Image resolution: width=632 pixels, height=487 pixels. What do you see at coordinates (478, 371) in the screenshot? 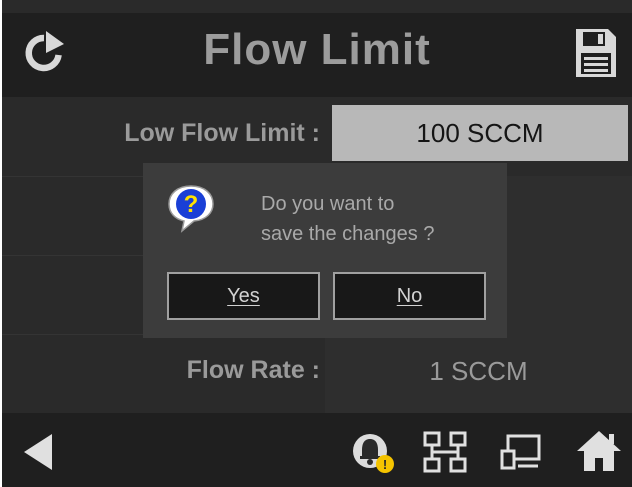
I see `setting-value: 1 SCCM` at bounding box center [478, 371].